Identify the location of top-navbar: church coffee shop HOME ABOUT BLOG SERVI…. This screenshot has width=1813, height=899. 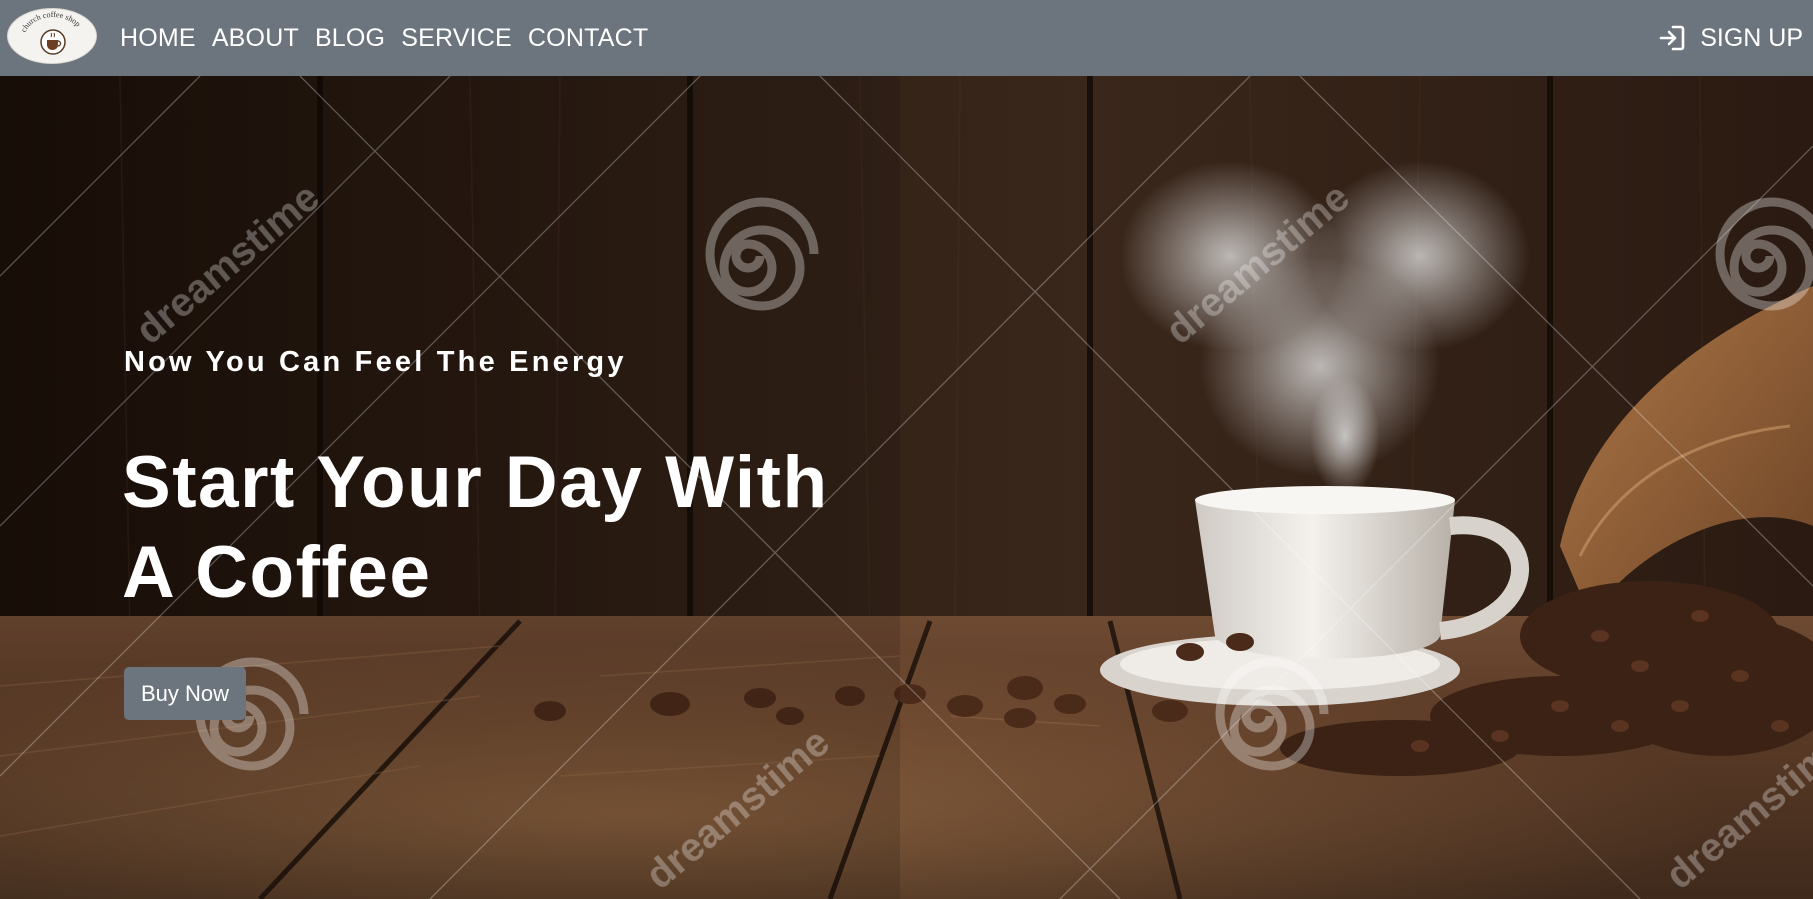
(906, 38).